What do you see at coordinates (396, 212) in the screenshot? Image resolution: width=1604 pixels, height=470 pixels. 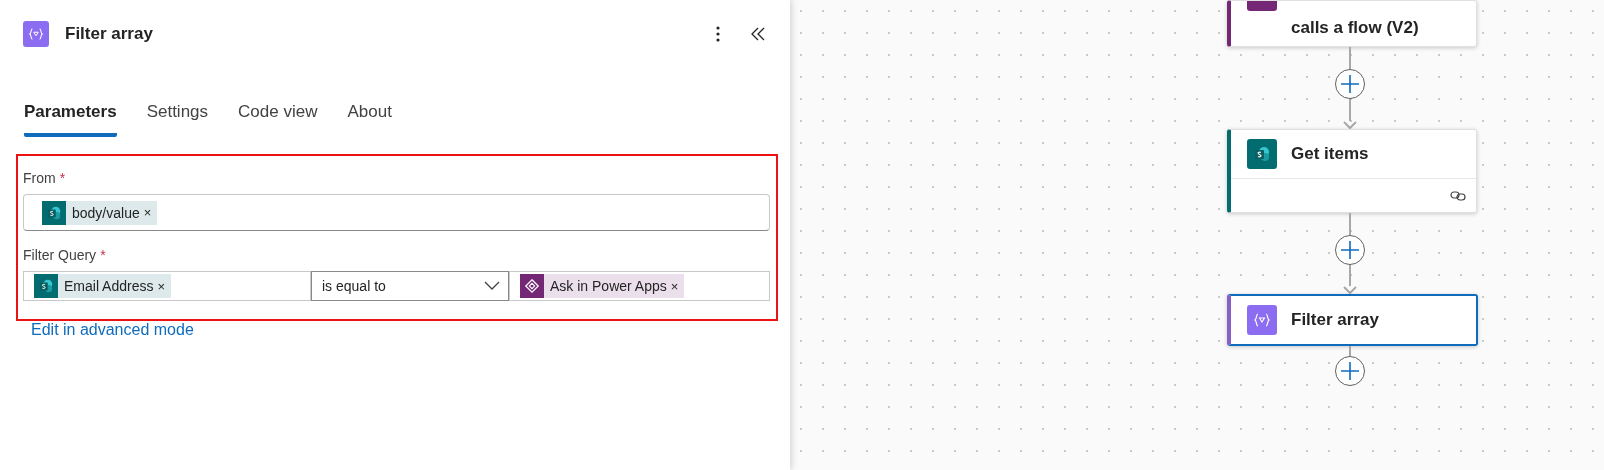 I see `input-field: body/value ×` at bounding box center [396, 212].